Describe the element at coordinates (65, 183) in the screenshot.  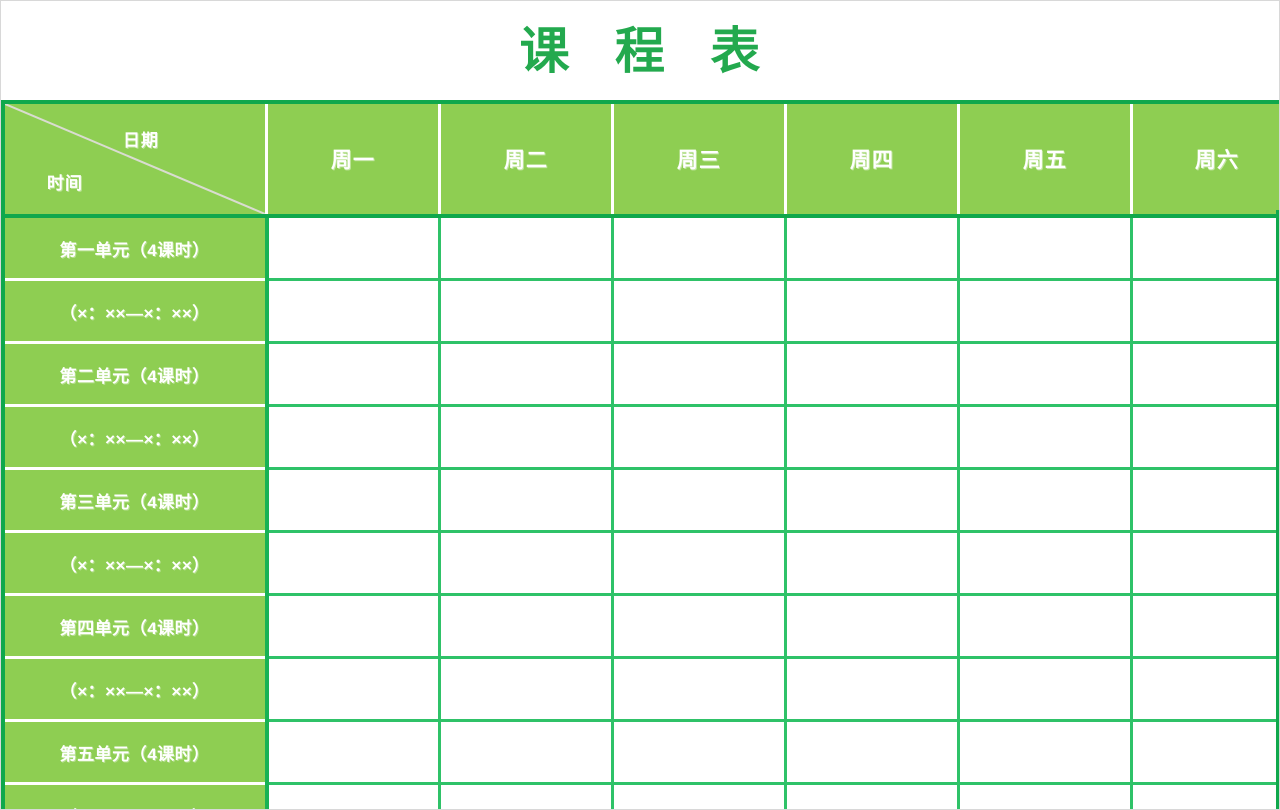
I see `corner-time-label: 时间` at that location.